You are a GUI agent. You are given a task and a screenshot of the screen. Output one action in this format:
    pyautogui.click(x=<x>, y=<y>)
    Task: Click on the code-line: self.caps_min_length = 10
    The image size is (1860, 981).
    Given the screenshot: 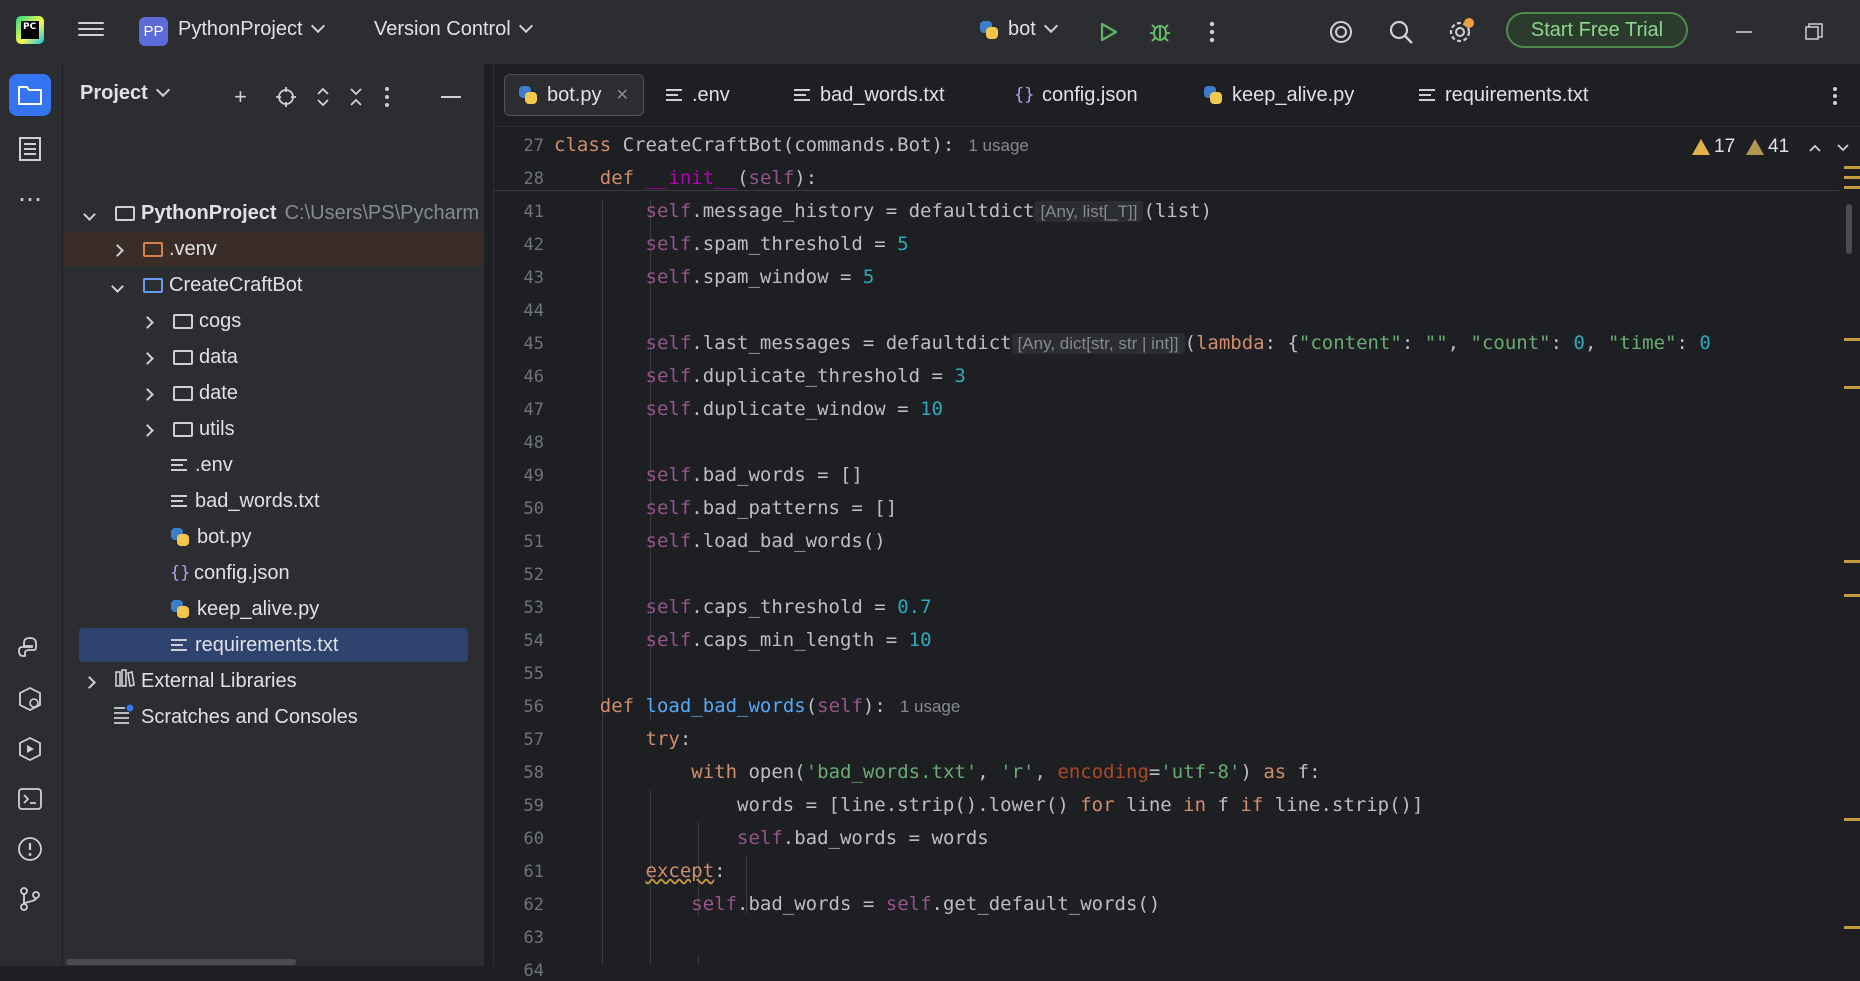 What is the action you would take?
    pyautogui.click(x=743, y=640)
    